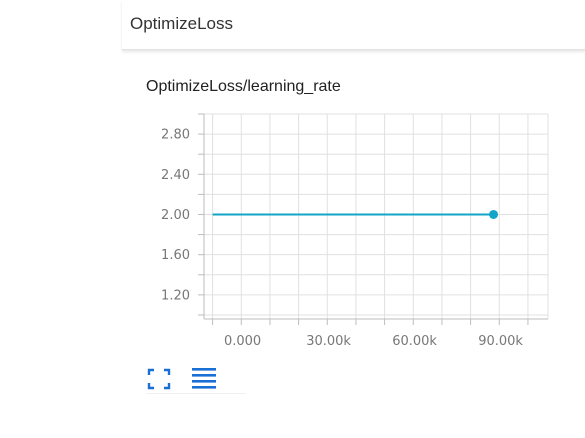 The width and height of the screenshot is (585, 438). I want to click on y-tick-label: 1.60, so click(175, 255).